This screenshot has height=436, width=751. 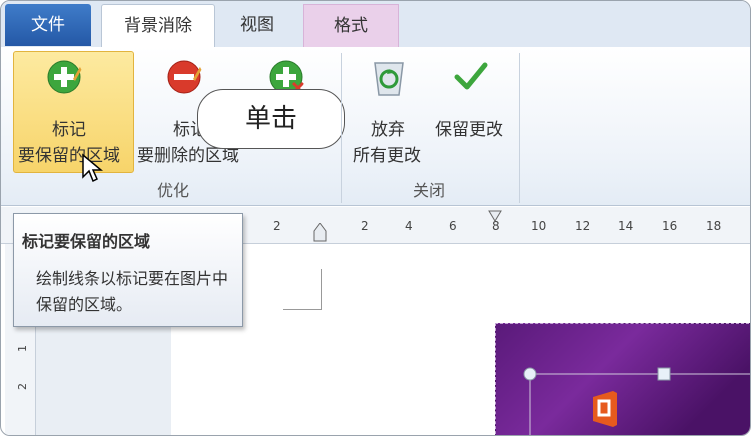 I want to click on recycle-bin-icon, so click(x=389, y=77).